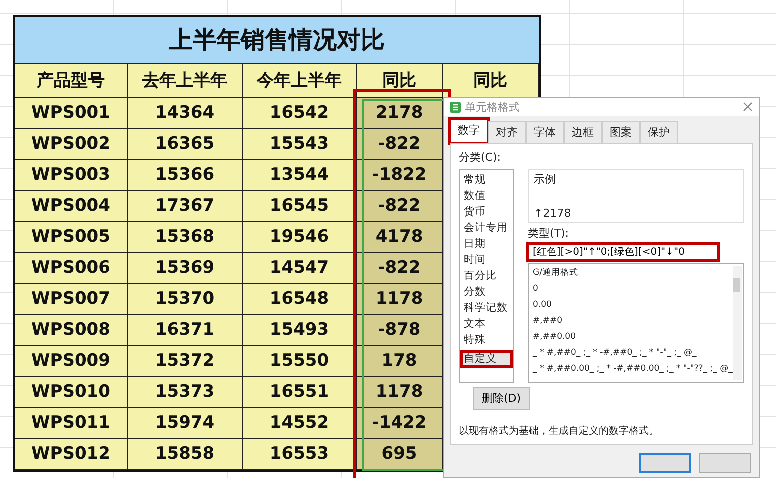  What do you see at coordinates (185, 113) in the screenshot?
I see `table-cell: 14364` at bounding box center [185, 113].